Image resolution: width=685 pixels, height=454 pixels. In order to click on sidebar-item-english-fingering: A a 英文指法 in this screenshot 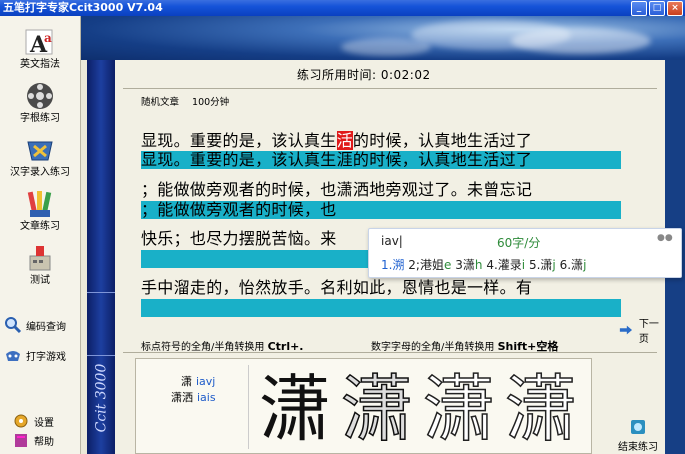, I will do `click(40, 48)`.